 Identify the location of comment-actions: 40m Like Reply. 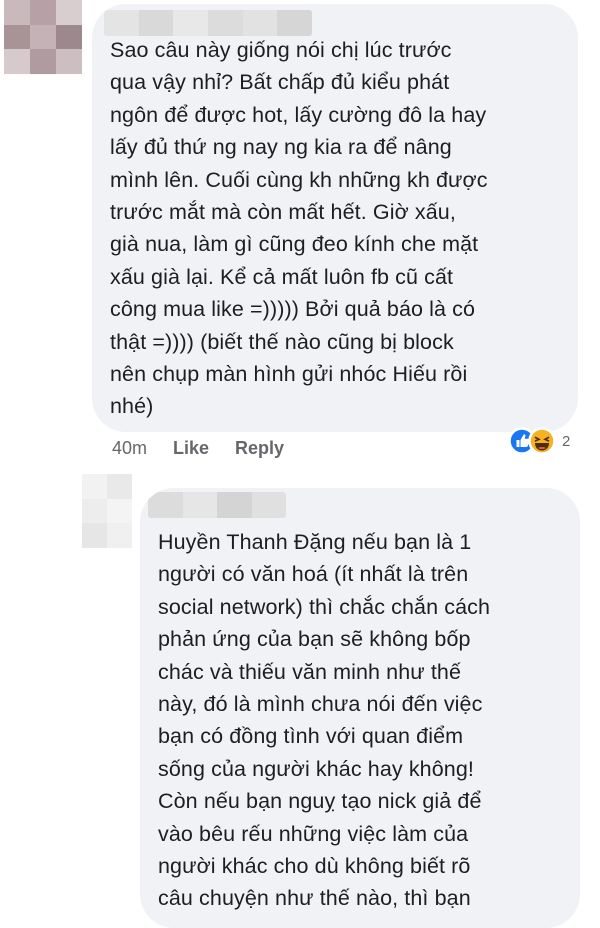
(198, 448).